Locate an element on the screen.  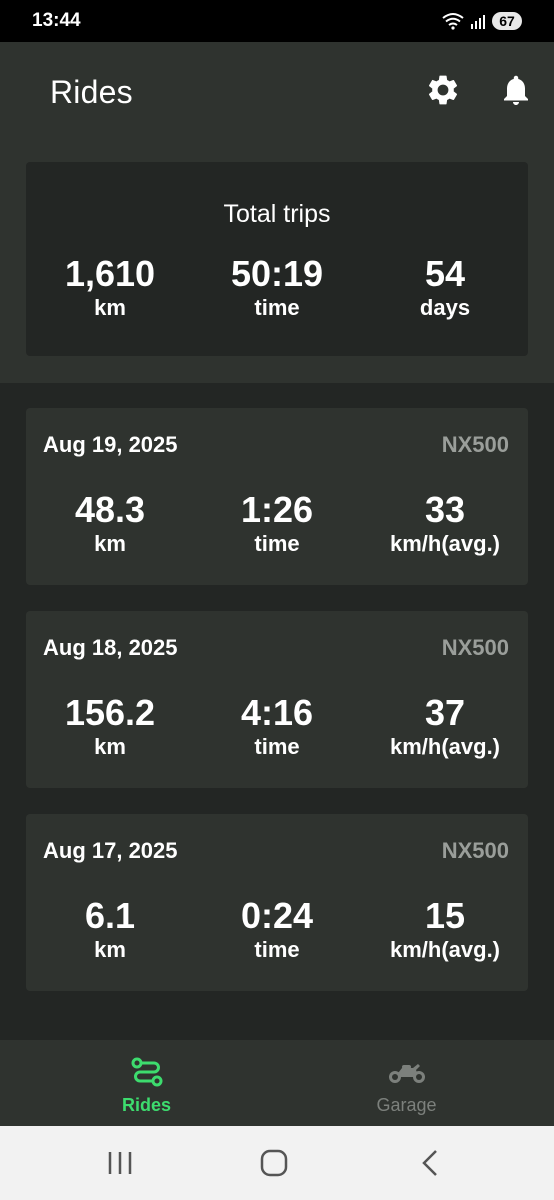
stat-value: 1:26 is located at coordinates (277, 509).